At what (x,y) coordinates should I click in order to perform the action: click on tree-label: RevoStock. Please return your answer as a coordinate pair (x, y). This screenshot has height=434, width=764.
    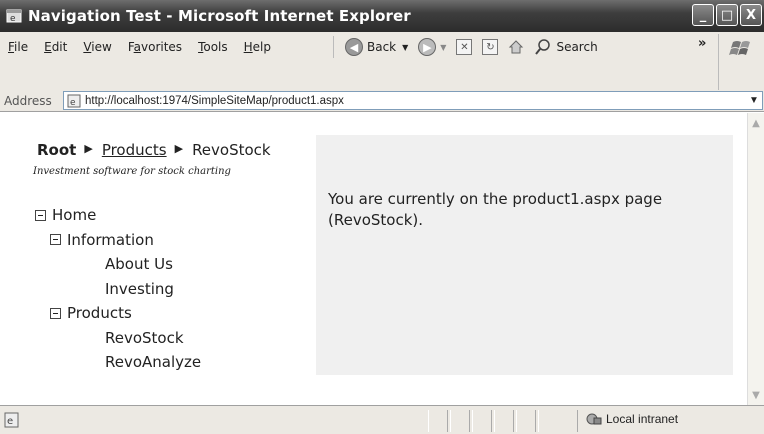
    Looking at the image, I should click on (144, 338).